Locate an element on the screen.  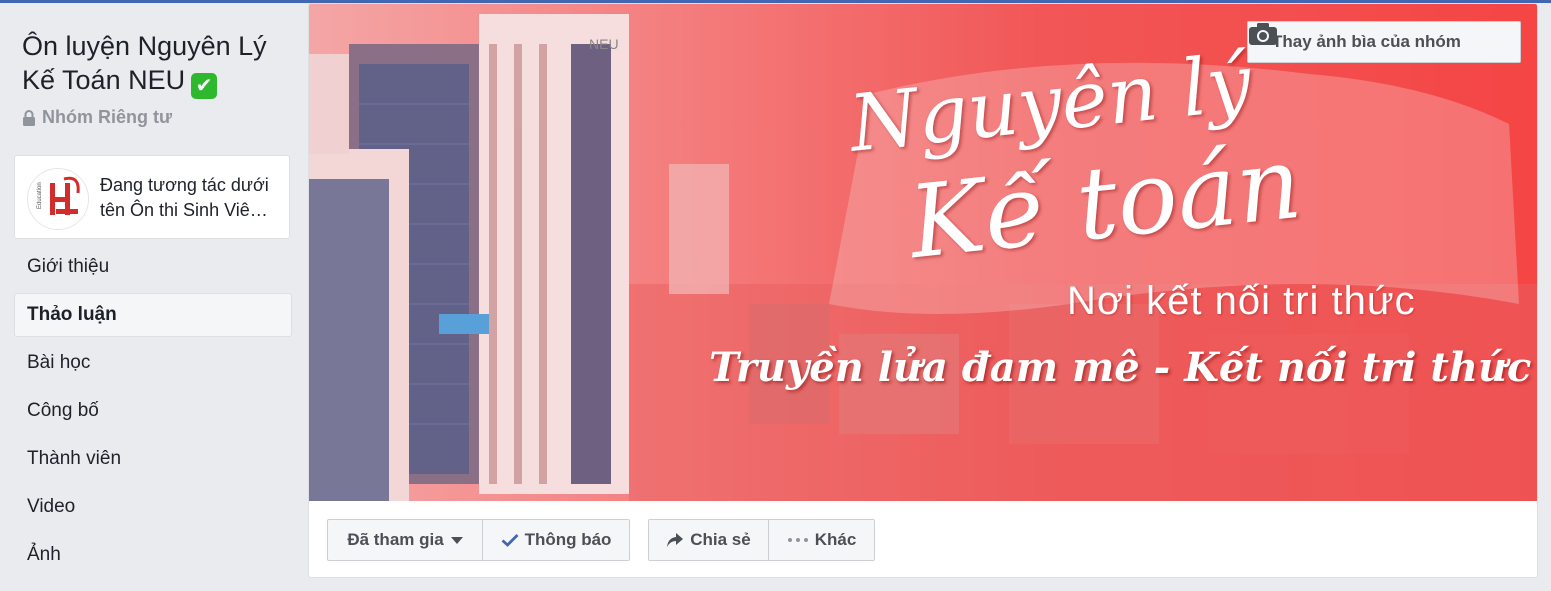
nav-item-about: Giới thiệu is located at coordinates (153, 267).